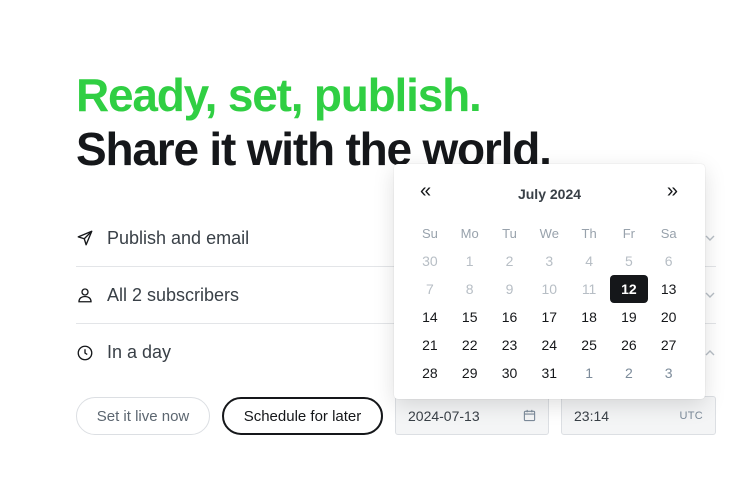 This screenshot has width=755, height=480. I want to click on calendar-header: « July 2024 », so click(549, 193).